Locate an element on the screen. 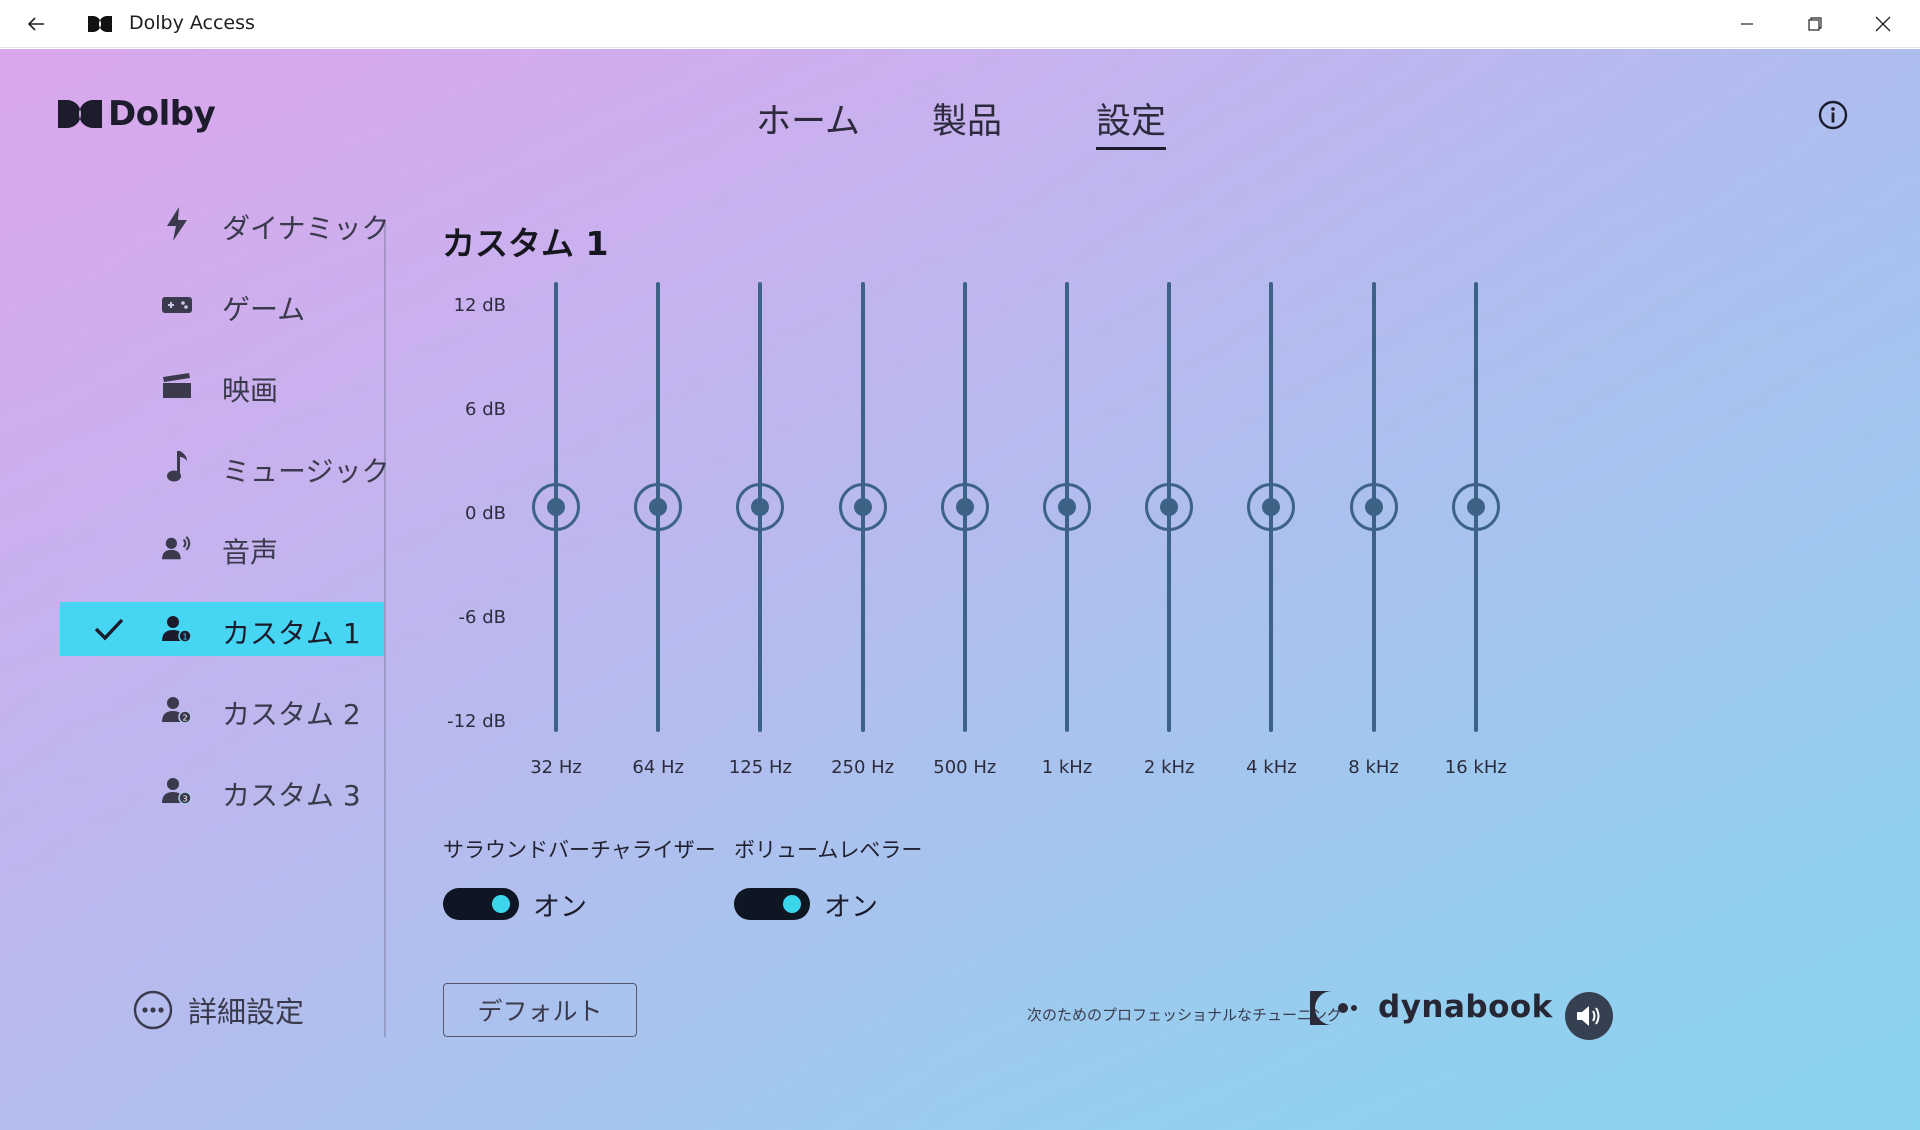 The image size is (1920, 1130). restore-icon is located at coordinates (1815, 24).